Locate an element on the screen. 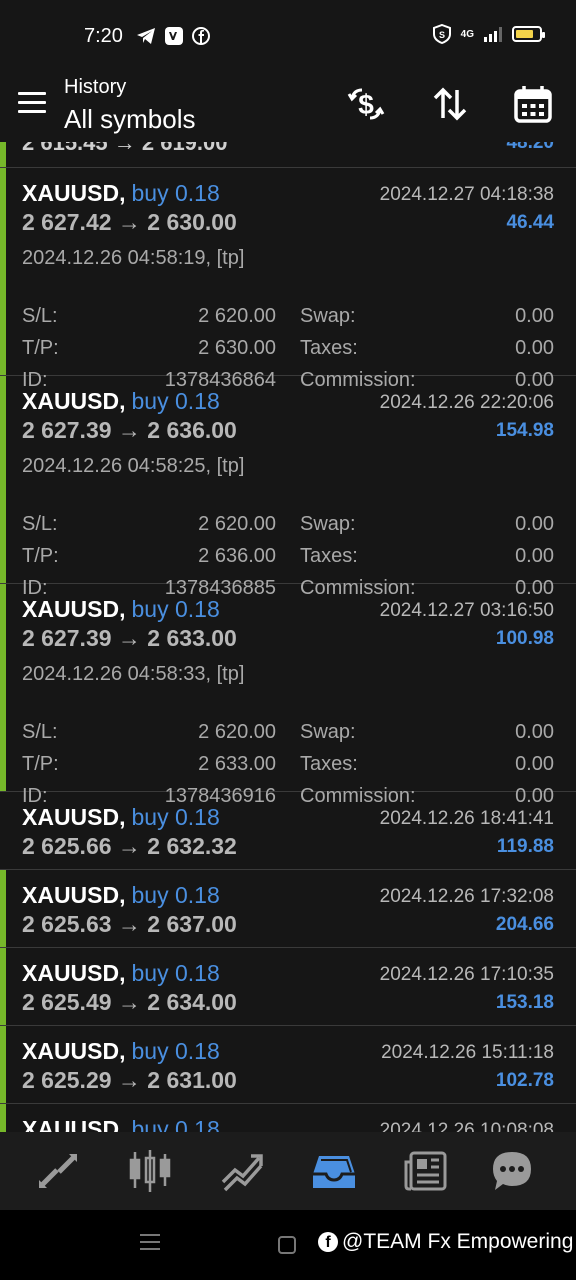  app-header: History All symbols $ is located at coordinates (288, 107).